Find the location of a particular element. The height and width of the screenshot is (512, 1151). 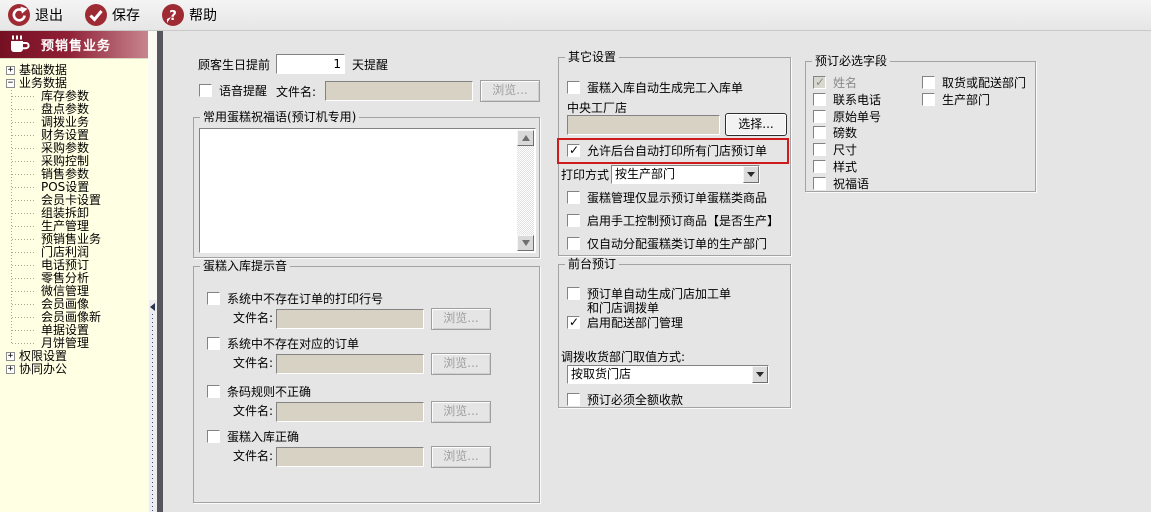

sound-item-checkbox: 条码规则不正确 is located at coordinates (259, 392).